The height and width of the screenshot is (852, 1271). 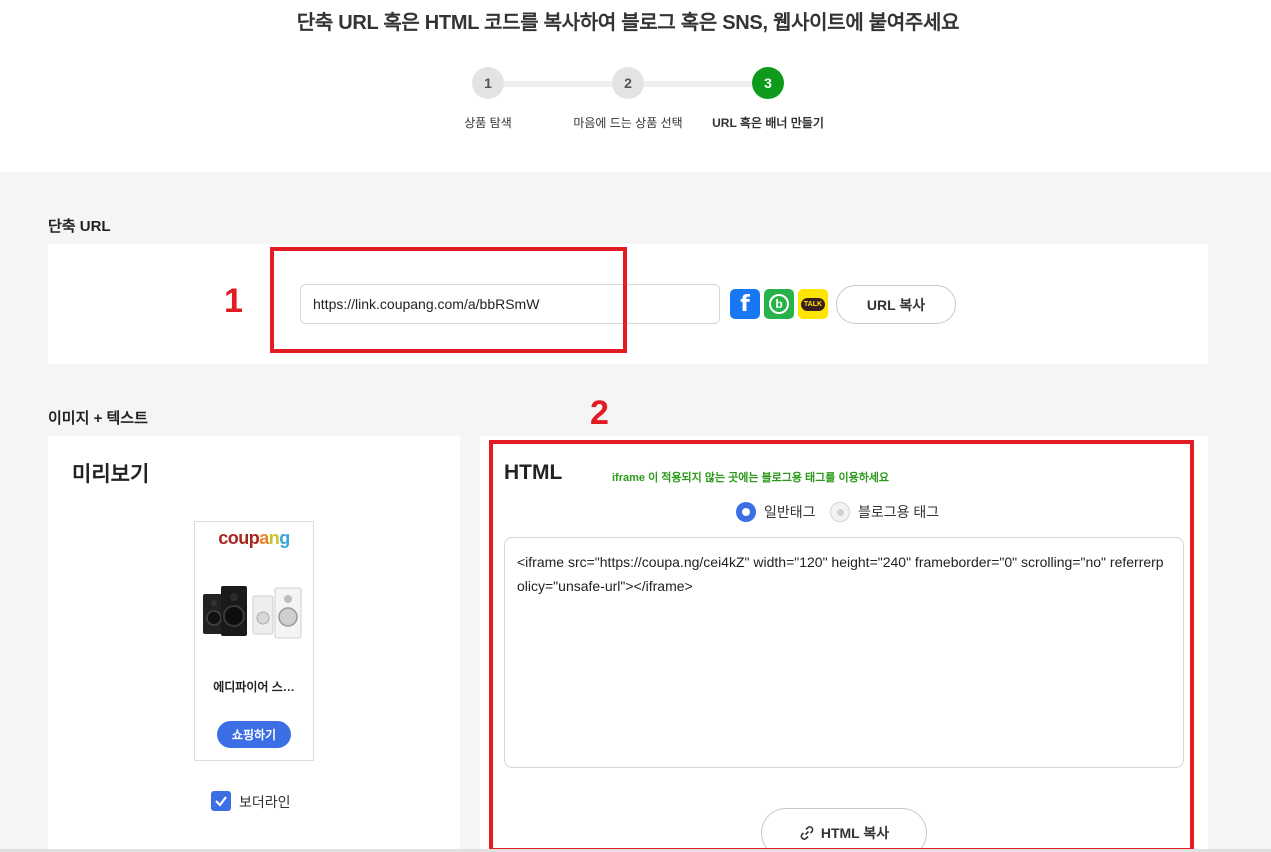 What do you see at coordinates (254, 734) in the screenshot?
I see `shop-button: 쇼핑하기` at bounding box center [254, 734].